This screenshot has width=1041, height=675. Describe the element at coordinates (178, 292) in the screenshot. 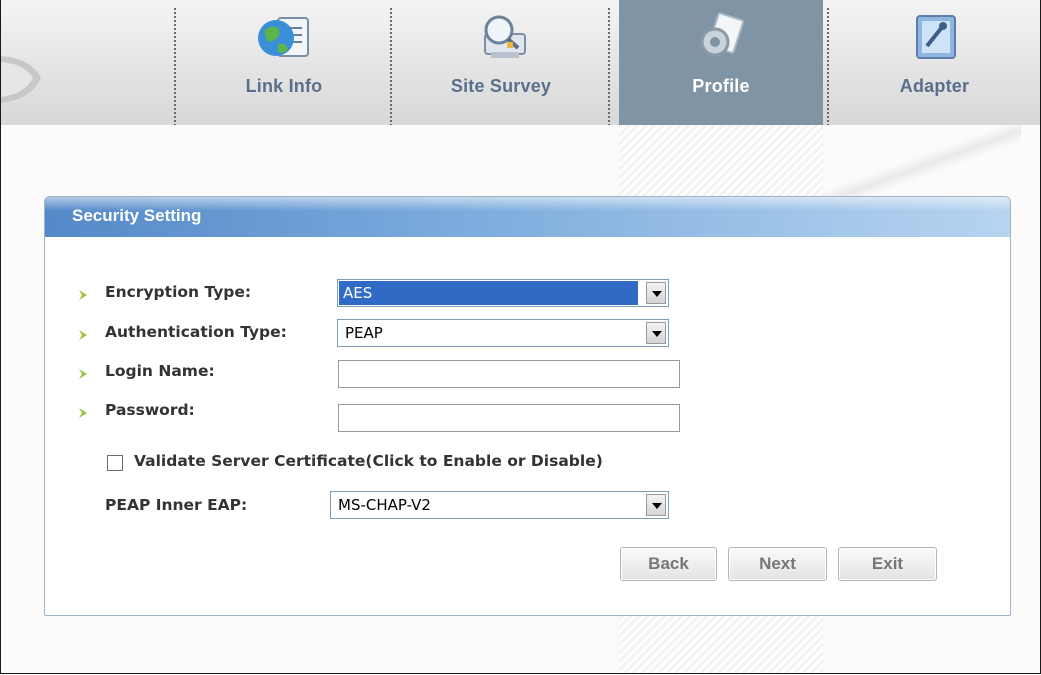

I see `encryption-type-label: Encryption Type:` at that location.